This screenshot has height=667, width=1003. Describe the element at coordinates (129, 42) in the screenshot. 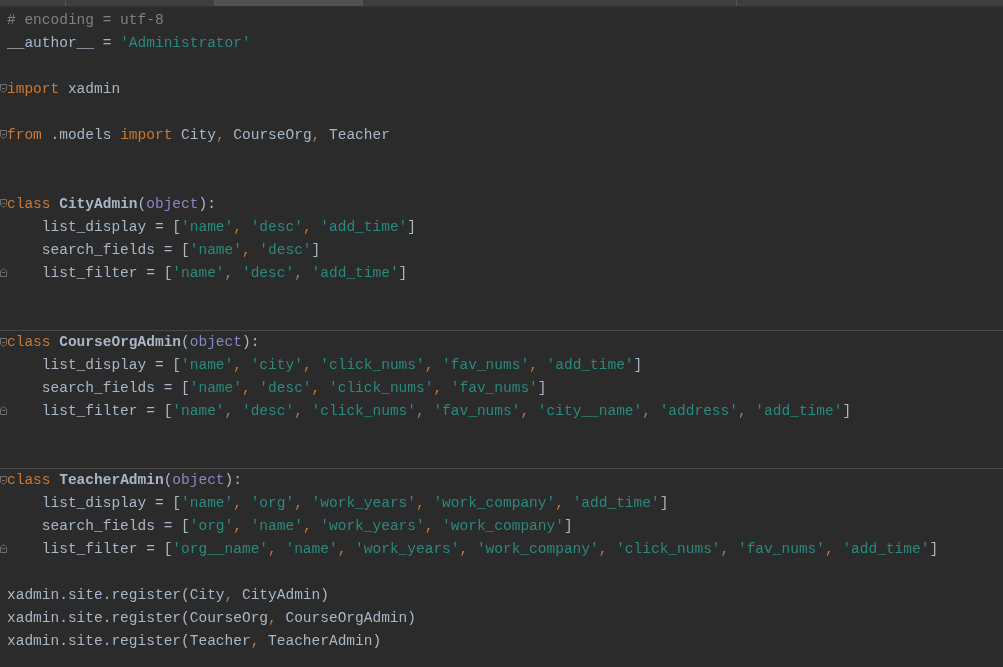

I see `code-line: __author__ = 'Administrator'` at that location.